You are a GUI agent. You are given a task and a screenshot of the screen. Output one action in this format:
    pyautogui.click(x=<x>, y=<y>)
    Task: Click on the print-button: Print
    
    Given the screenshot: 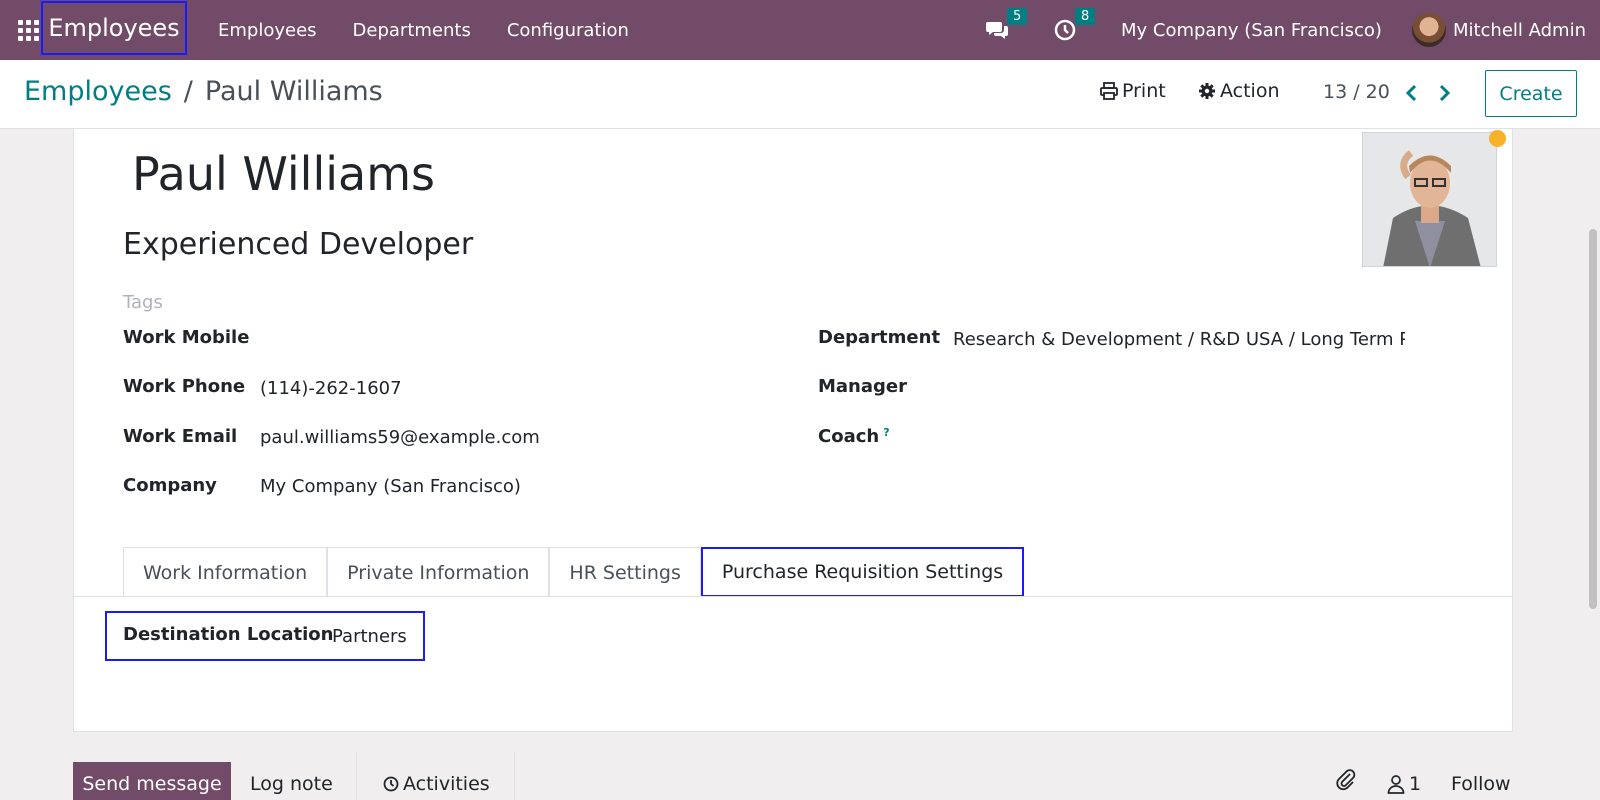 What is the action you would take?
    pyautogui.click(x=1133, y=91)
    